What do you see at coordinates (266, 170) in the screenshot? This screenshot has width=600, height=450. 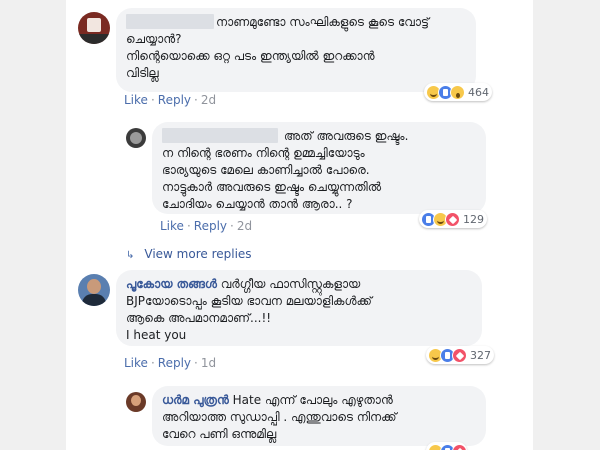 I see `comment-text: ഭാര്യയുടെ മേലെ കാണിച്ചാൽ പോരെ.` at bounding box center [266, 170].